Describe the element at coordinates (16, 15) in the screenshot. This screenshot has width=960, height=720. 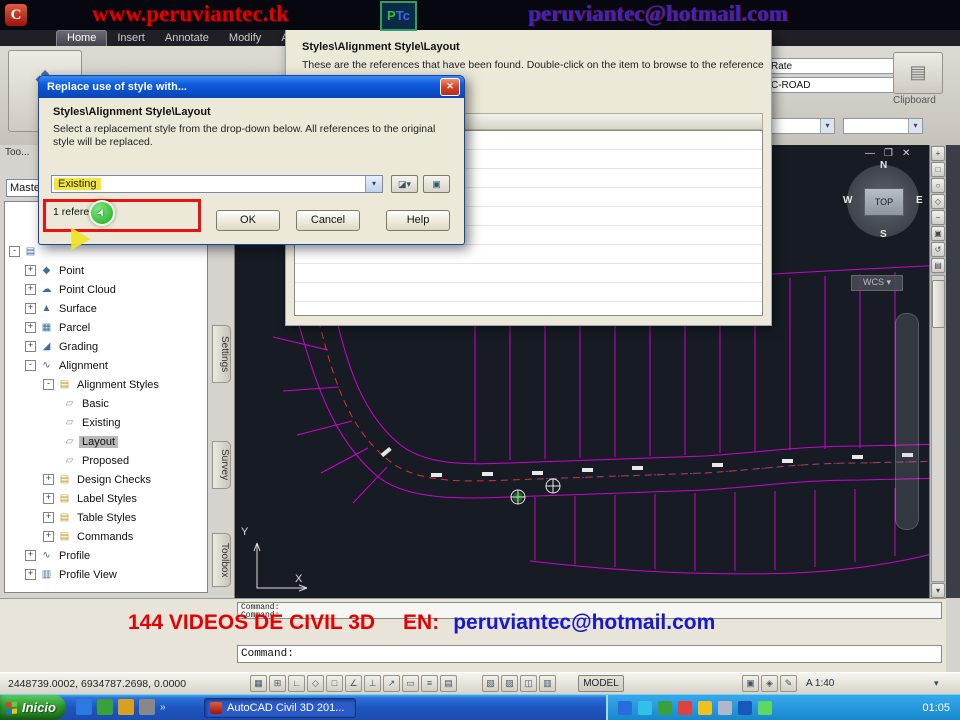
I see `autocad-app-icon: C` at that location.